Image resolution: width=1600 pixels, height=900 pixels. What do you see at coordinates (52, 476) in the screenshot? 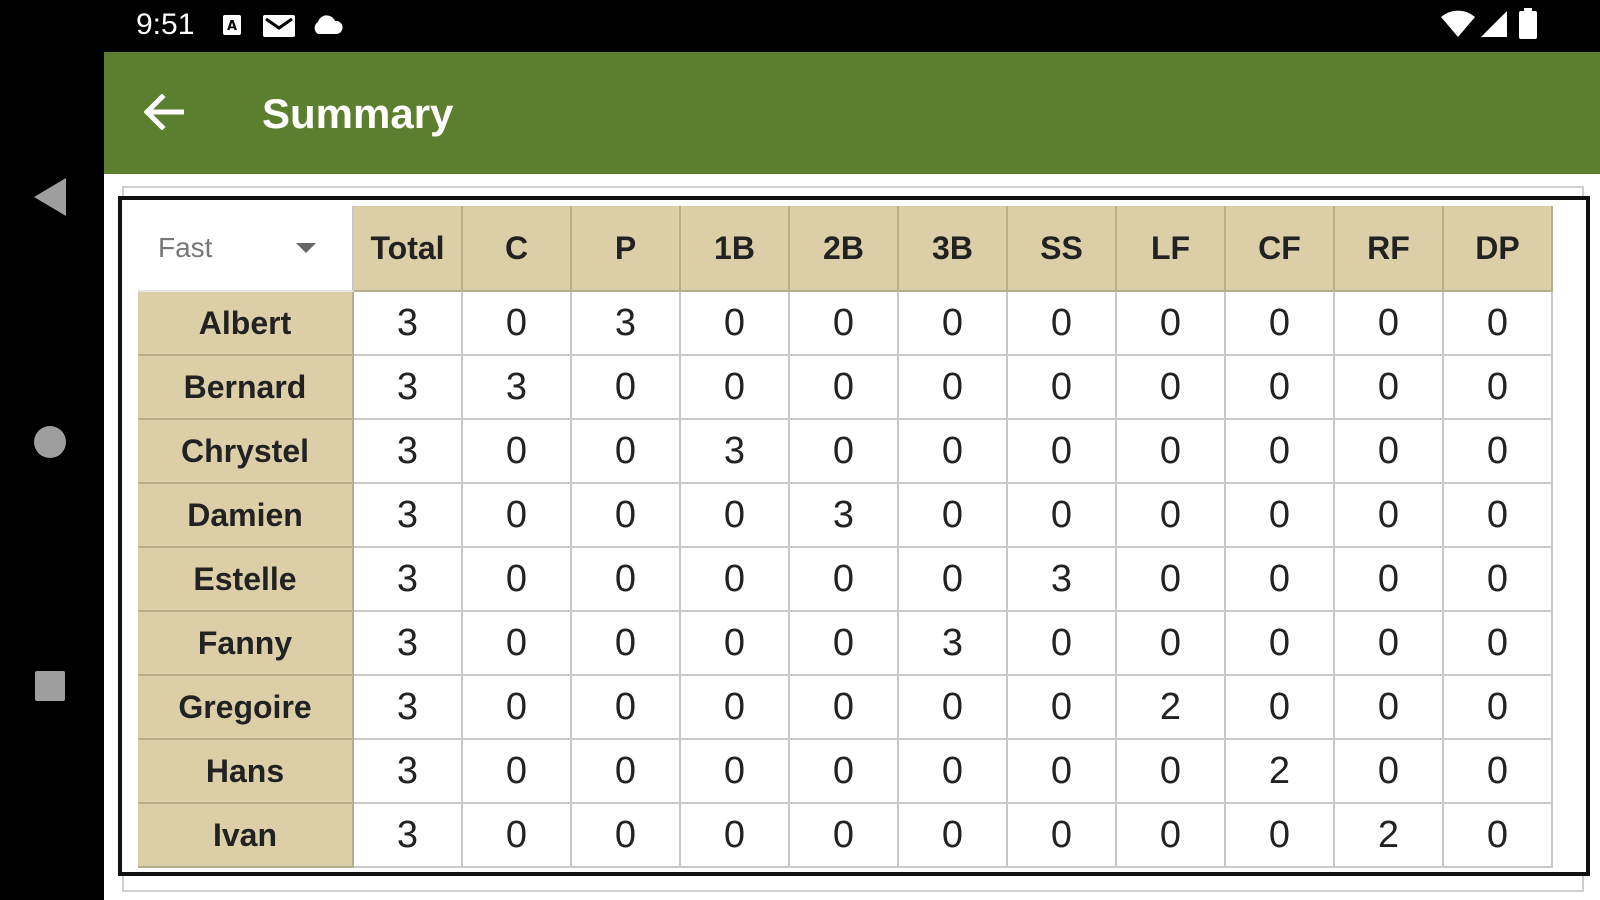
I see `system-nav-bar` at bounding box center [52, 476].